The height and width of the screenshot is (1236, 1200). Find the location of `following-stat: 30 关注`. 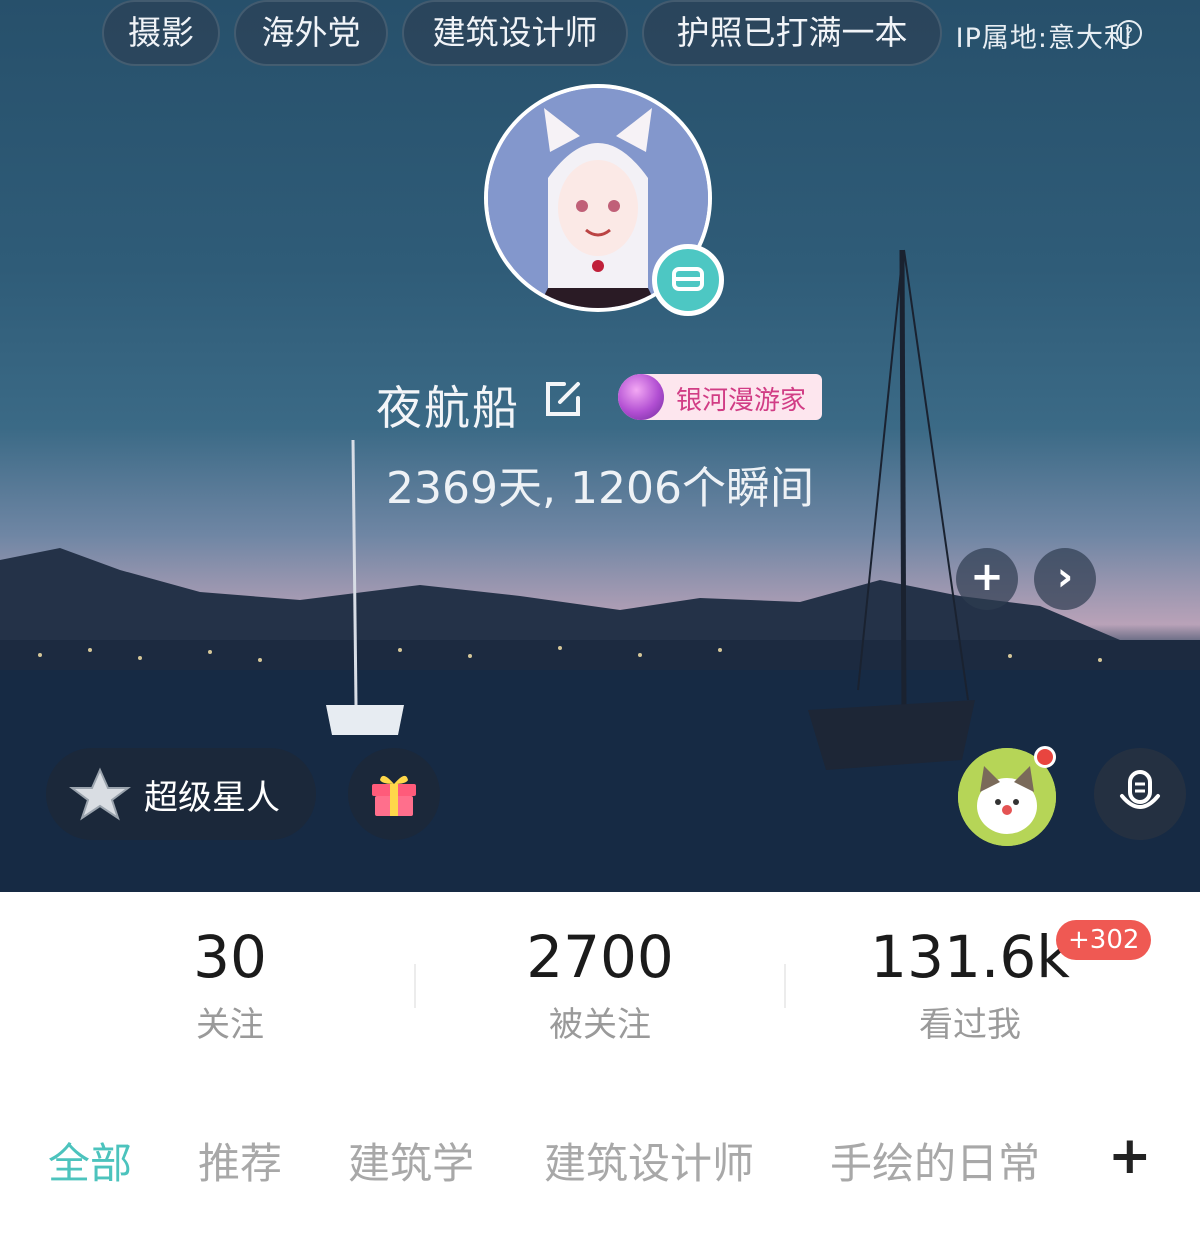

following-stat: 30 关注 is located at coordinates (230, 985).